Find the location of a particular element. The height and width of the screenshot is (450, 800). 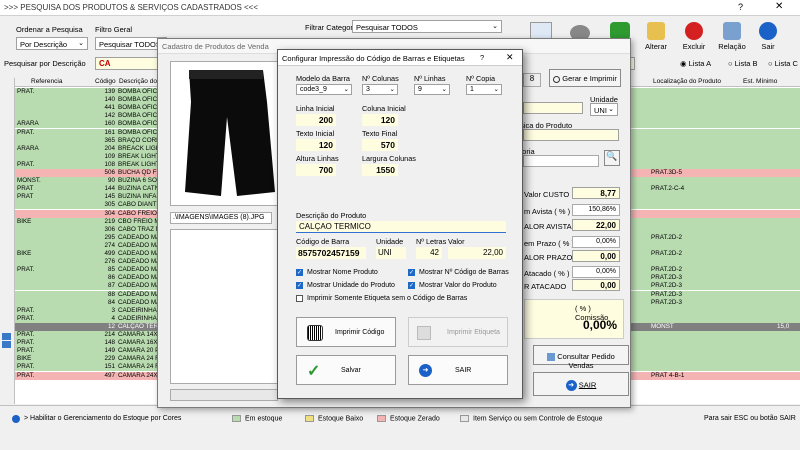

chevron-down-icon: ⌄ is located at coordinates (392, 89).